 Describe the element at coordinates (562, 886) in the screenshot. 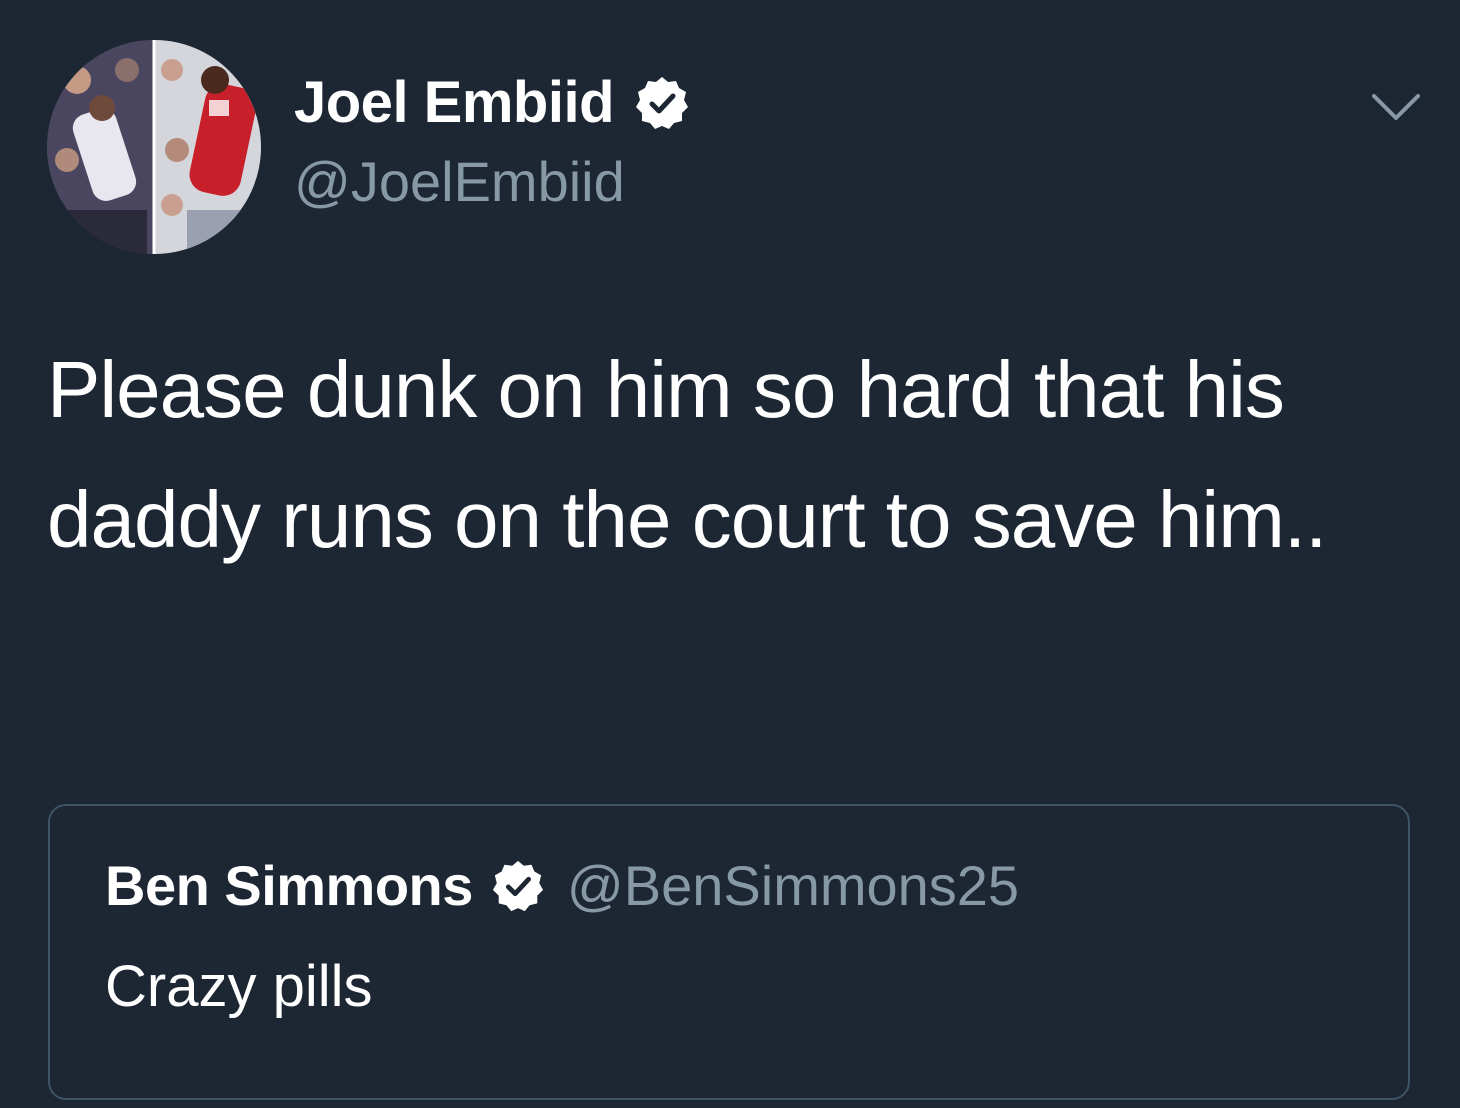

I see `quoted-tweet-header: Ben Simmons @BenSimmons25` at that location.